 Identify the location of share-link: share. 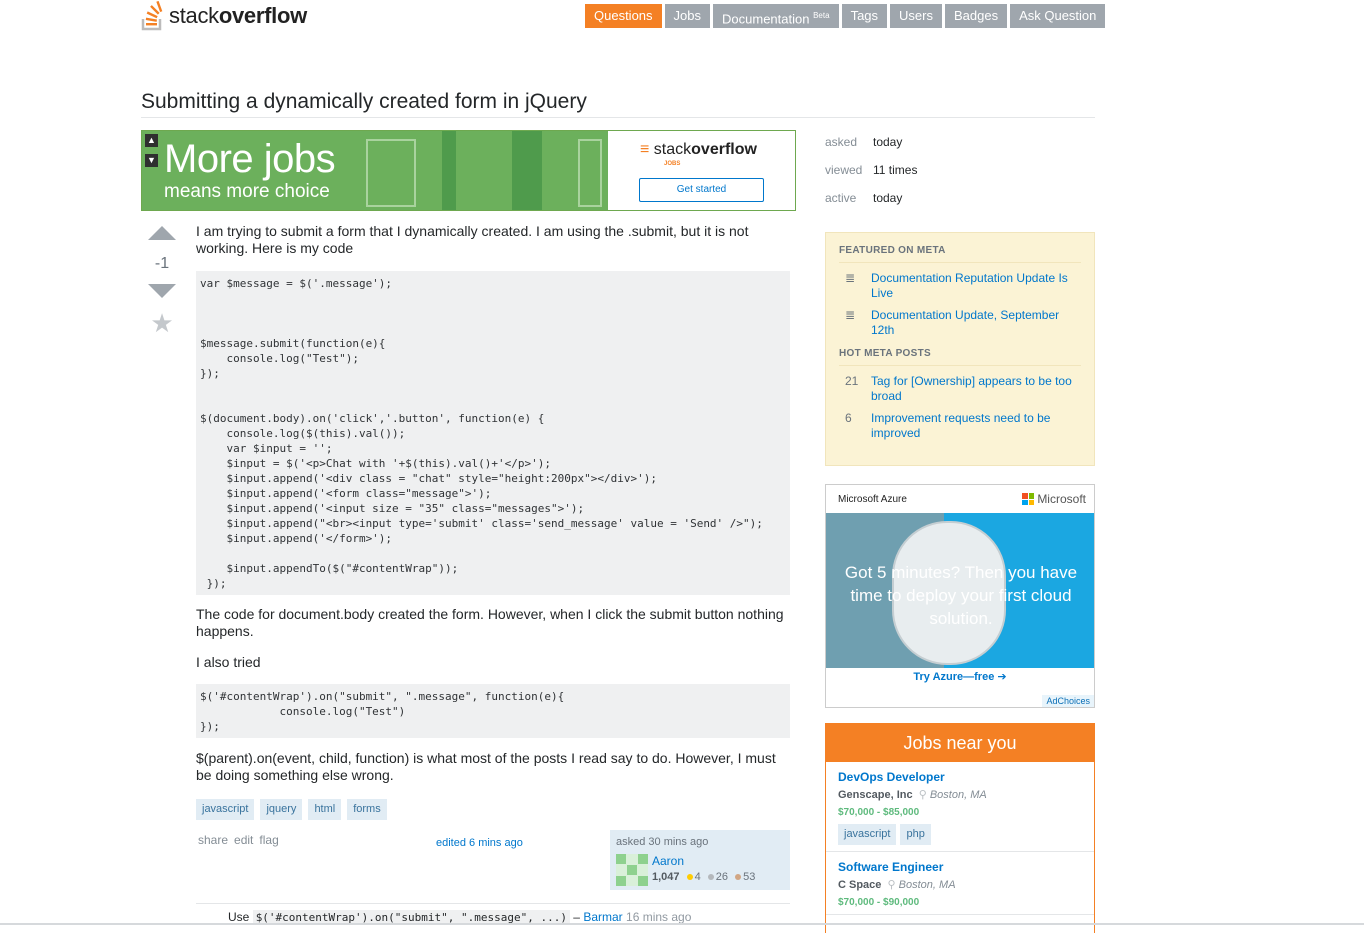
(213, 840).